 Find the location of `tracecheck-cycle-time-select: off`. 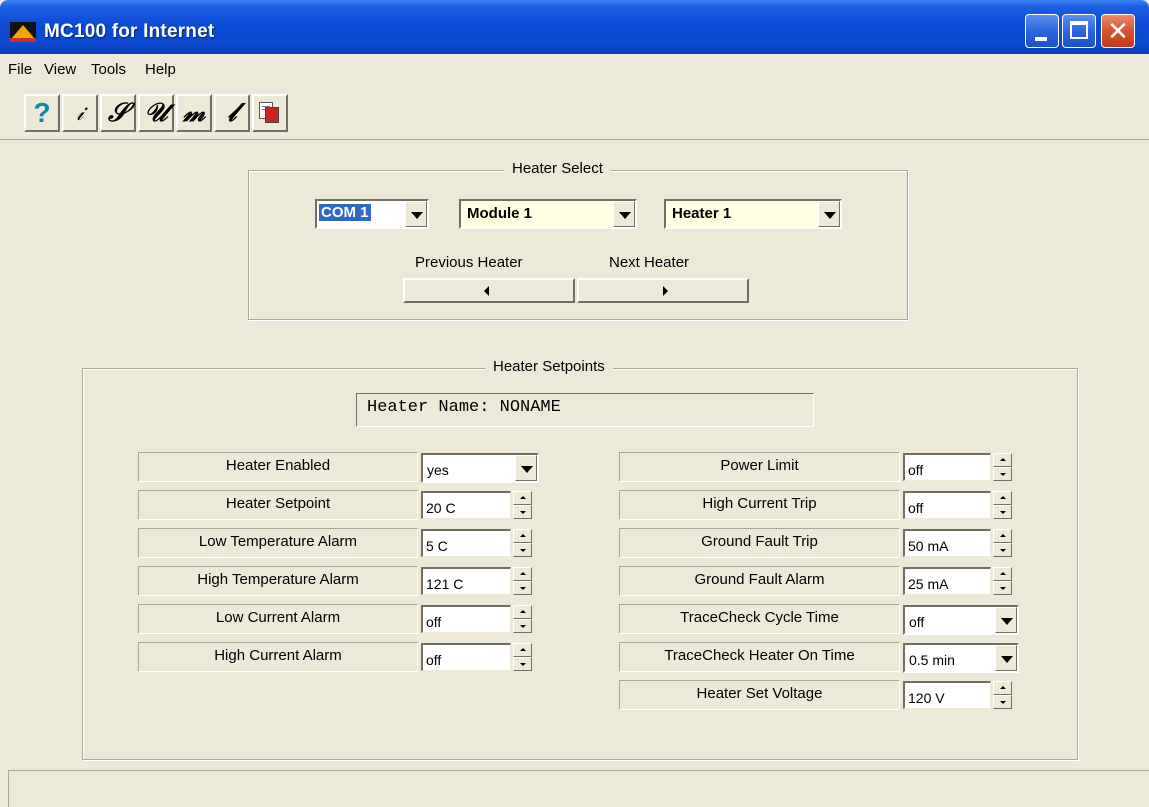

tracecheck-cycle-time-select: off is located at coordinates (961, 620).